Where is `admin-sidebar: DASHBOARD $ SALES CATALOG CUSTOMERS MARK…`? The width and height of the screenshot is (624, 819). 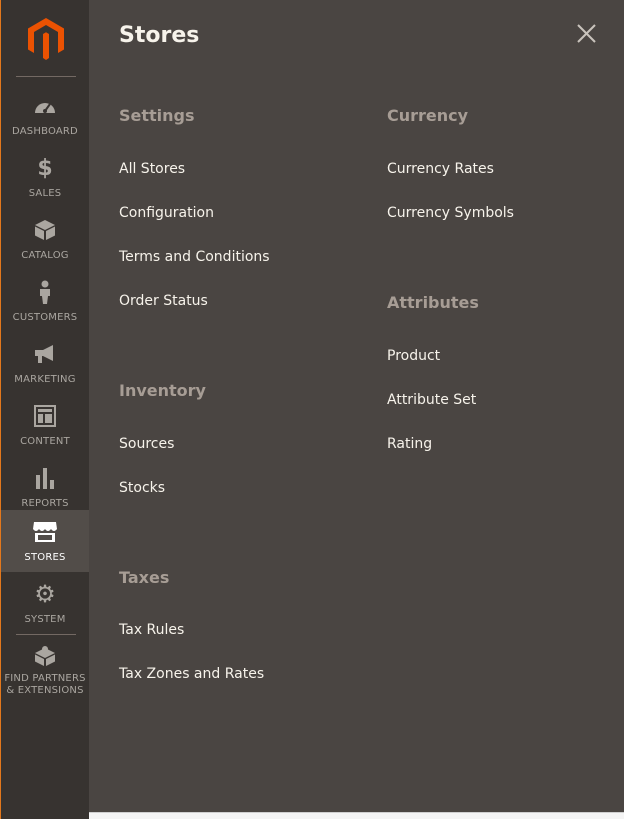
admin-sidebar: DASHBOARD $ SALES CATALOG CUSTOMERS MARK… is located at coordinates (44, 409).